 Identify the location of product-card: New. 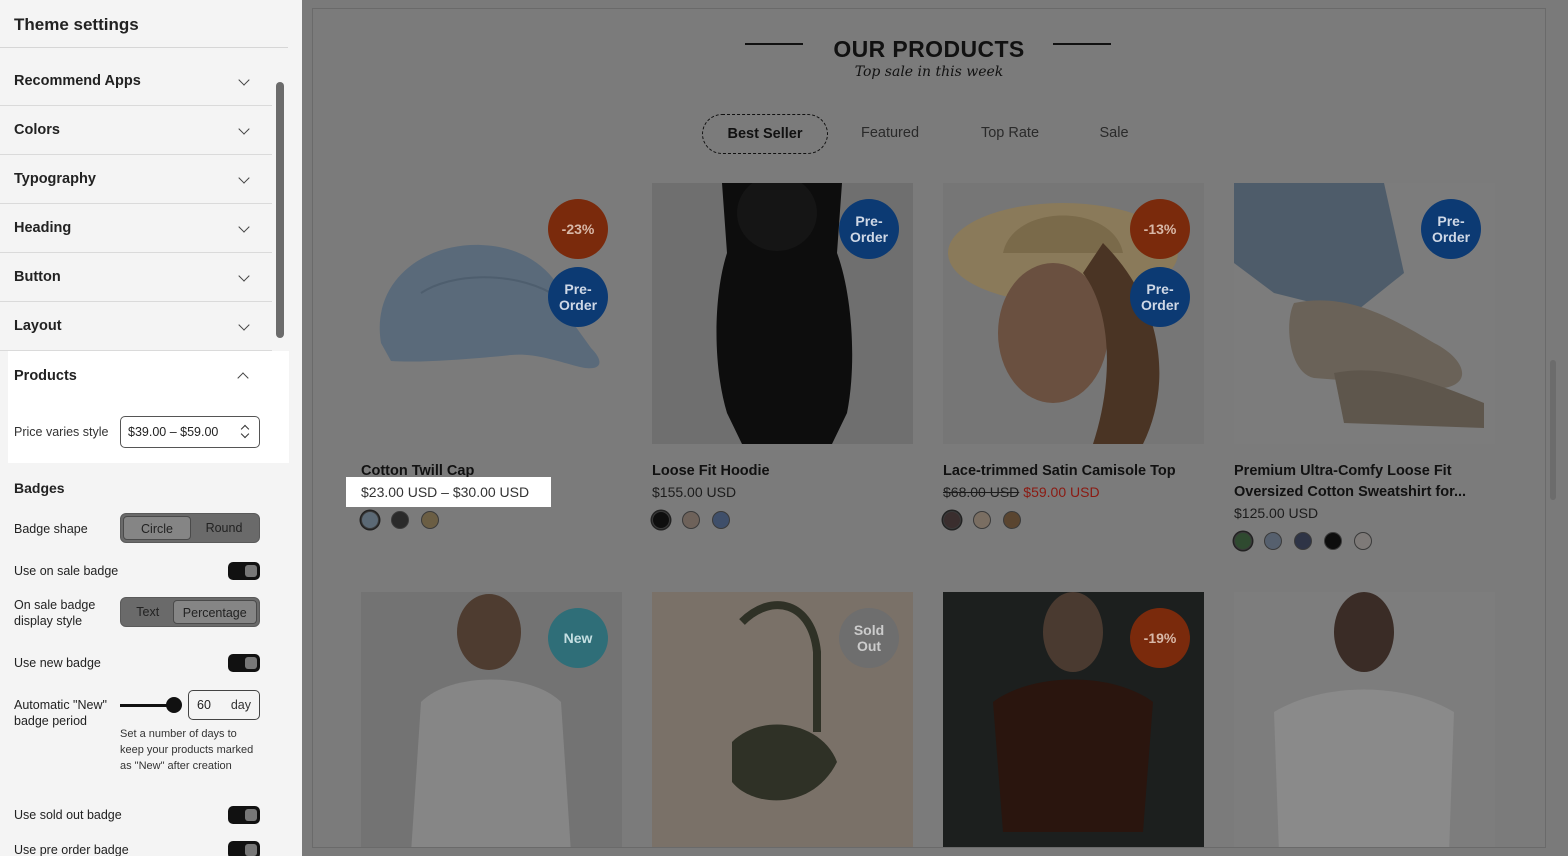
(491, 719).